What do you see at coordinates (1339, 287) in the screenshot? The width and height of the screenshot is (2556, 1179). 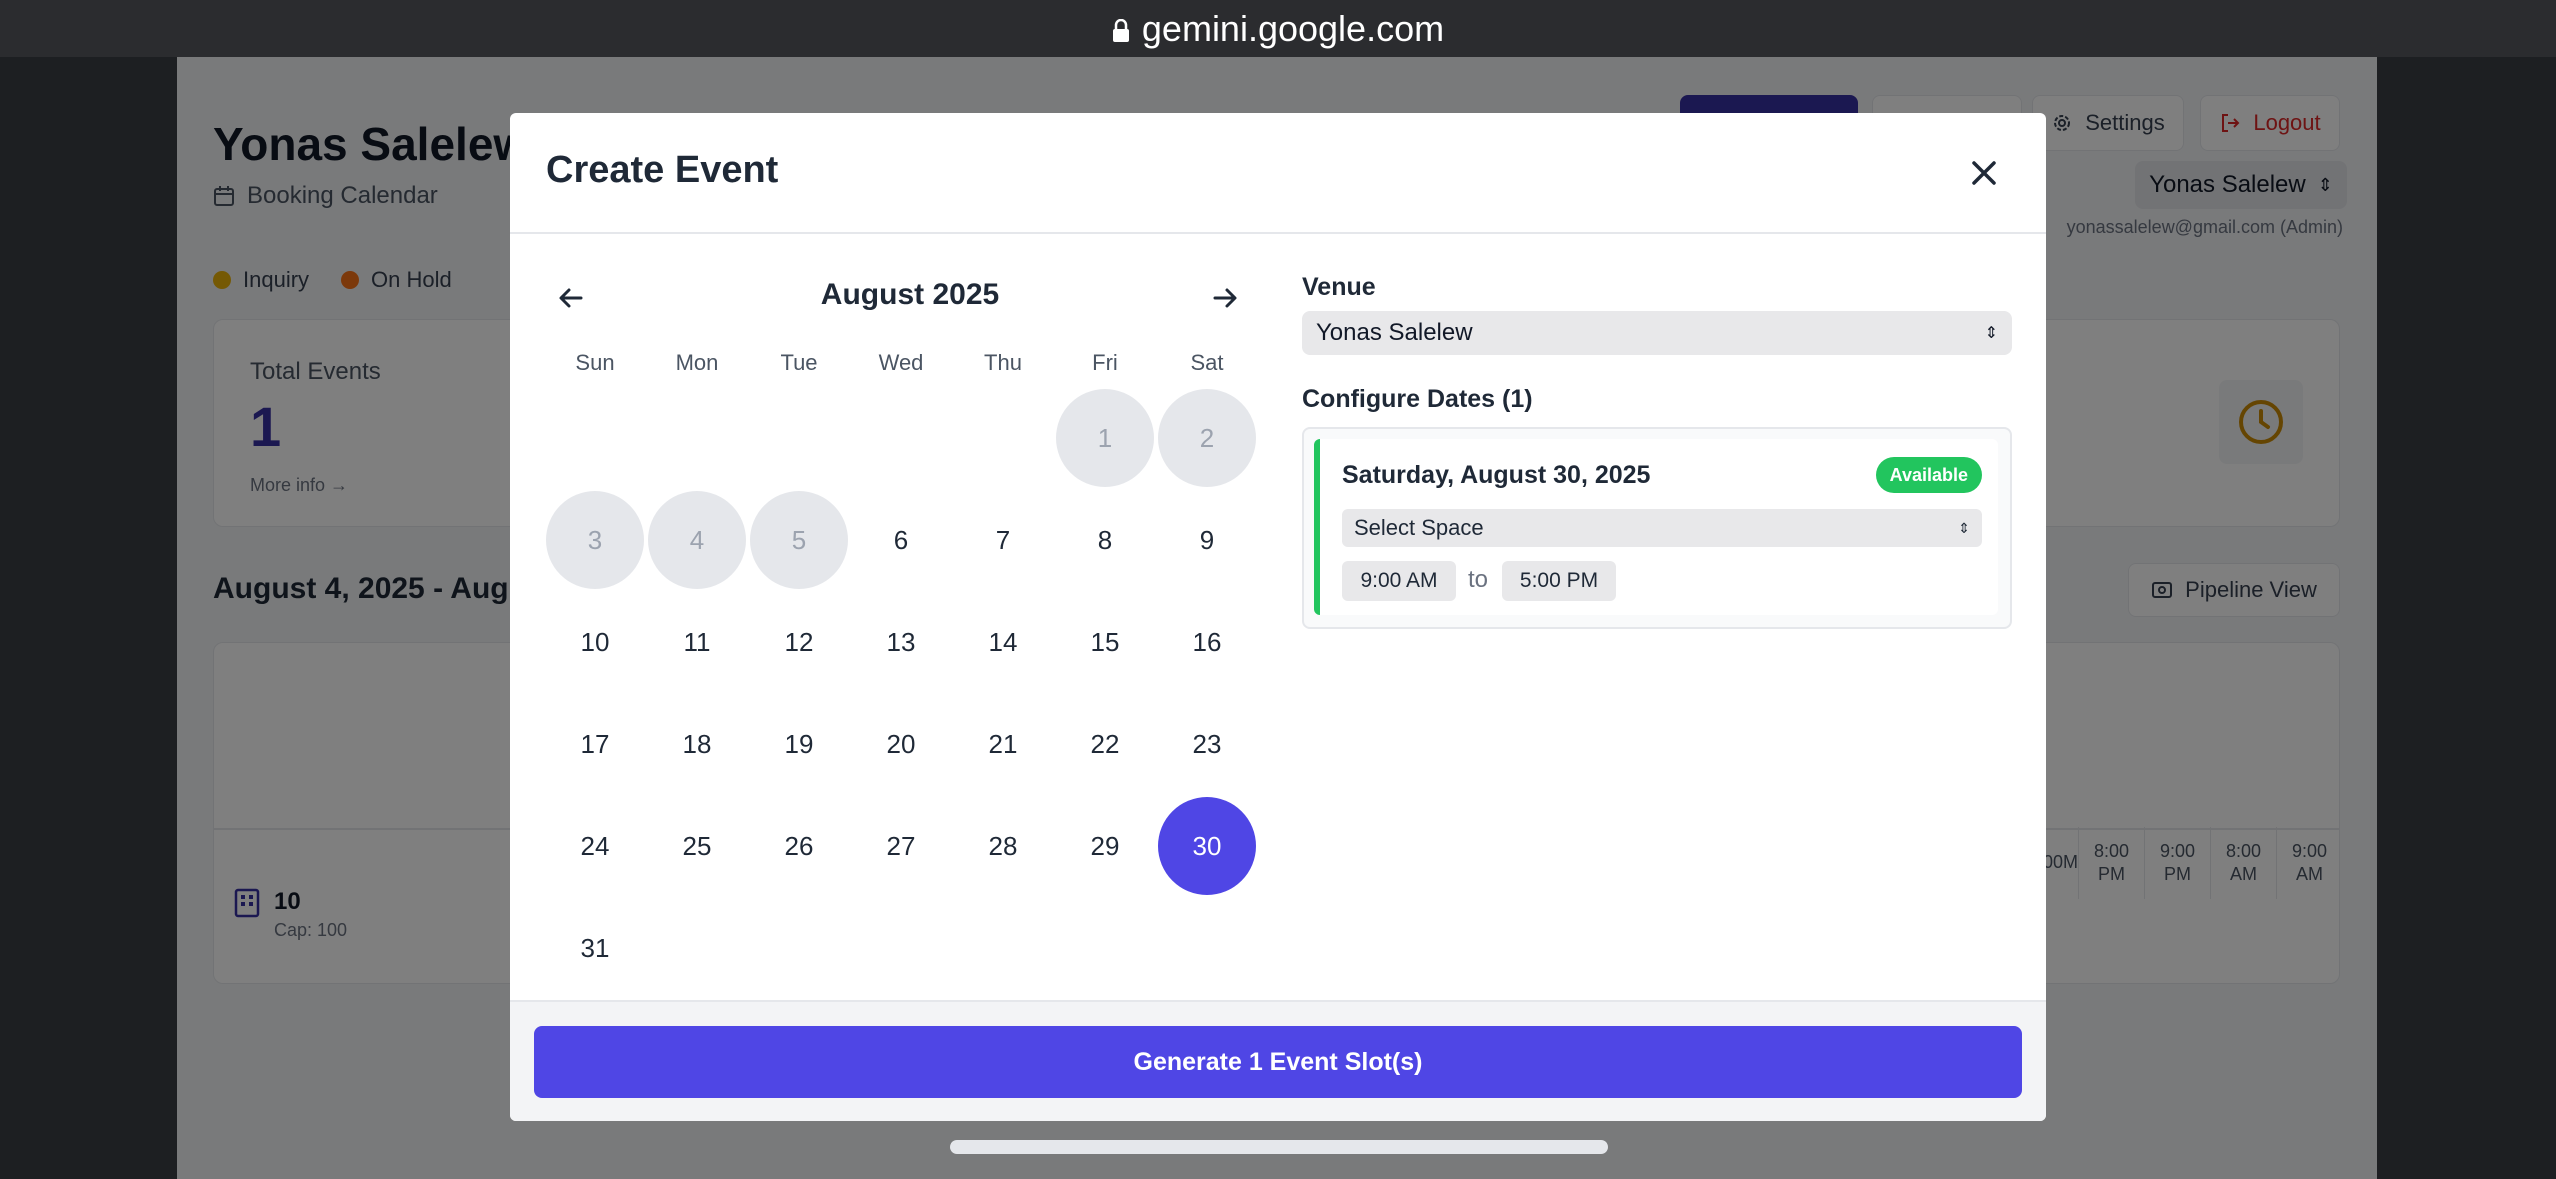 I see `venue-label: Venue` at bounding box center [1339, 287].